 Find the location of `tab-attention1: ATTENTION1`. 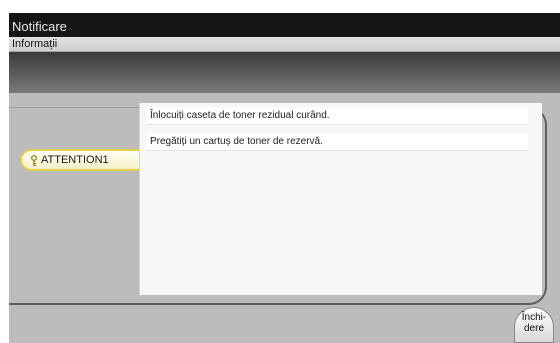

tab-attention1: ATTENTION1 is located at coordinates (82, 160).